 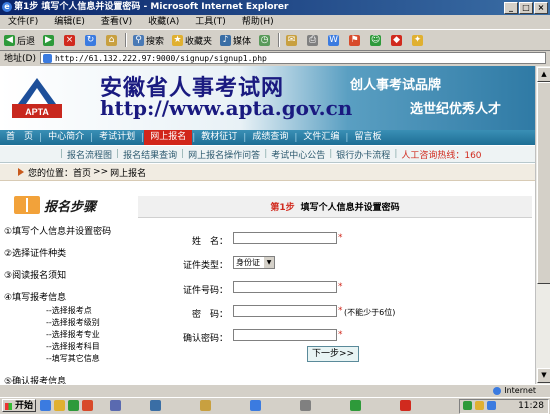 What do you see at coordinates (209, 315) in the screenshot?
I see `password-label: 密 码：` at bounding box center [209, 315].